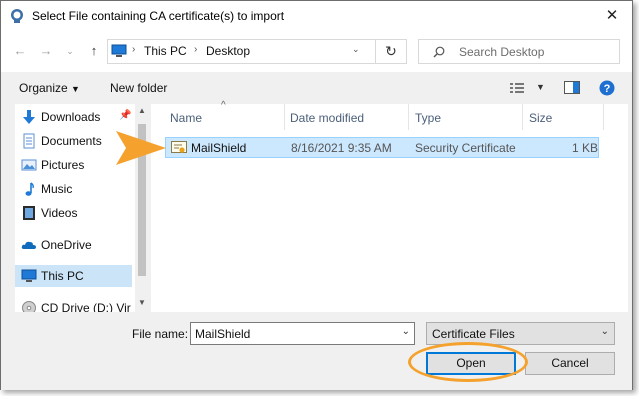 This screenshot has height=396, width=639. What do you see at coordinates (29, 306) in the screenshot?
I see `cd-drive-icon` at bounding box center [29, 306].